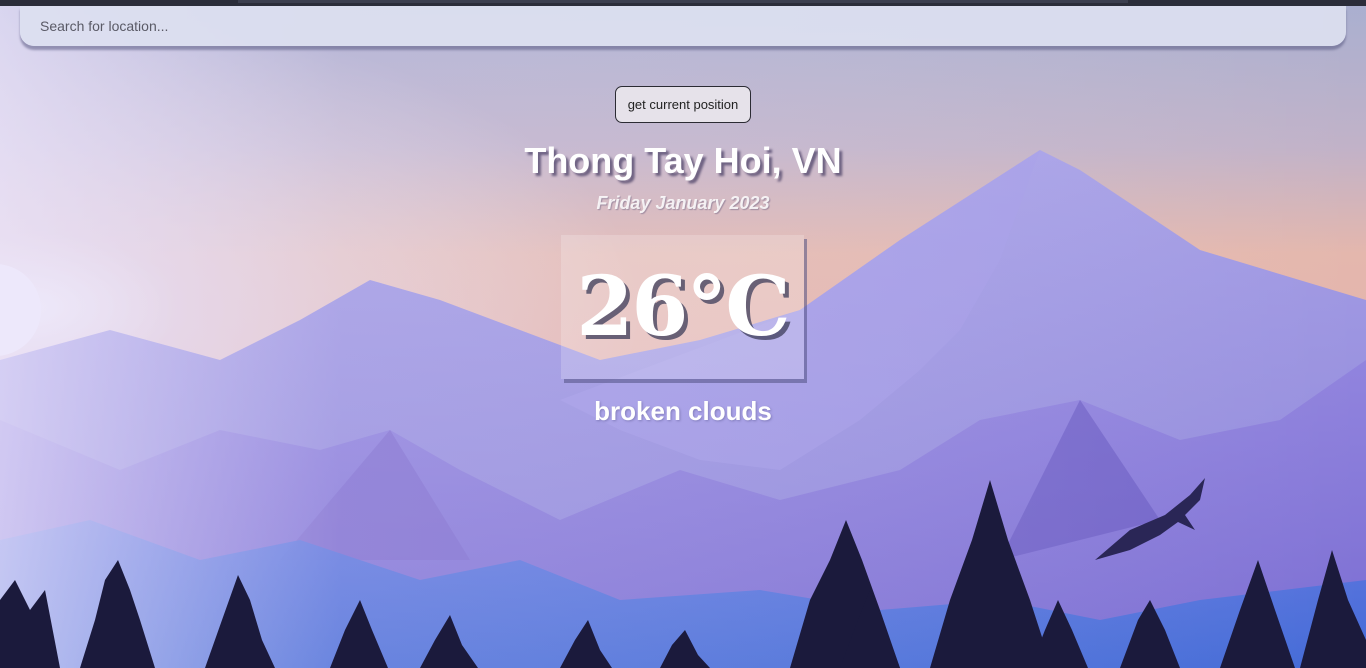  What do you see at coordinates (683, 1) in the screenshot?
I see `top-bar-strip` at bounding box center [683, 1].